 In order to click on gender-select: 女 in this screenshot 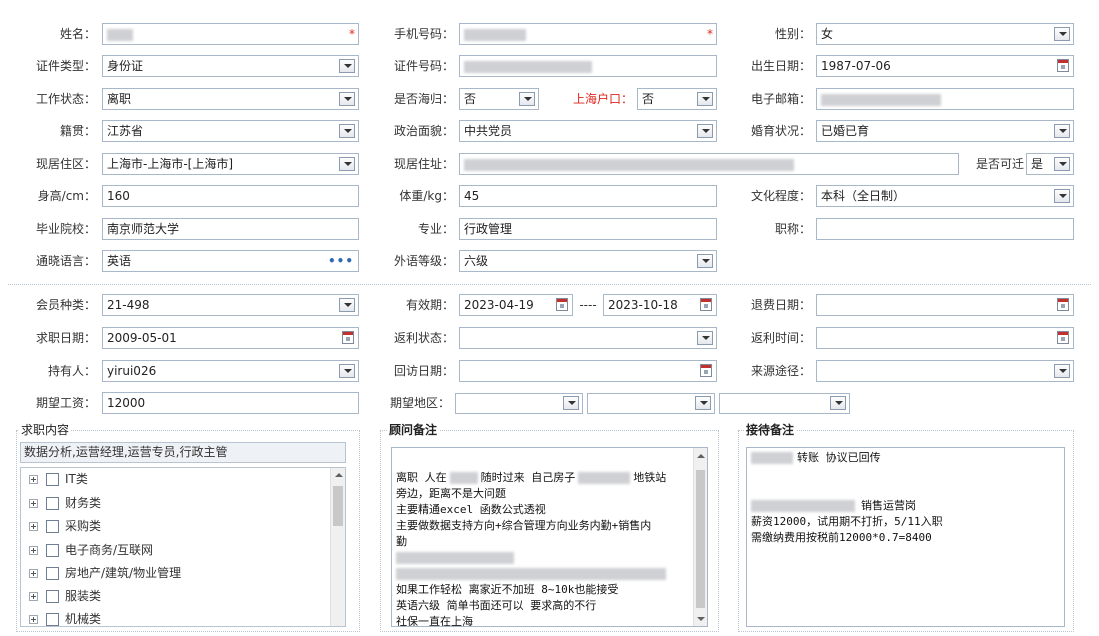, I will do `click(945, 34)`.